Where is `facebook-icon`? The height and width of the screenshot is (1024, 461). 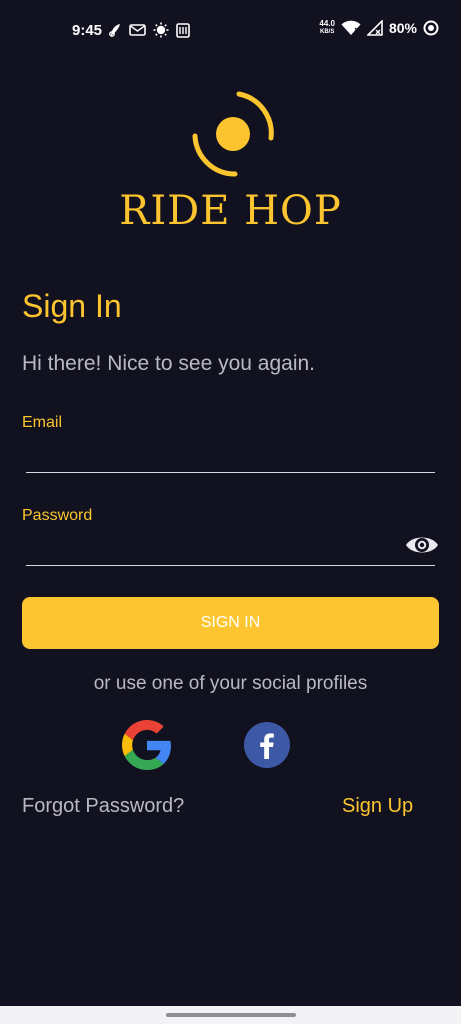
facebook-icon is located at coordinates (267, 746).